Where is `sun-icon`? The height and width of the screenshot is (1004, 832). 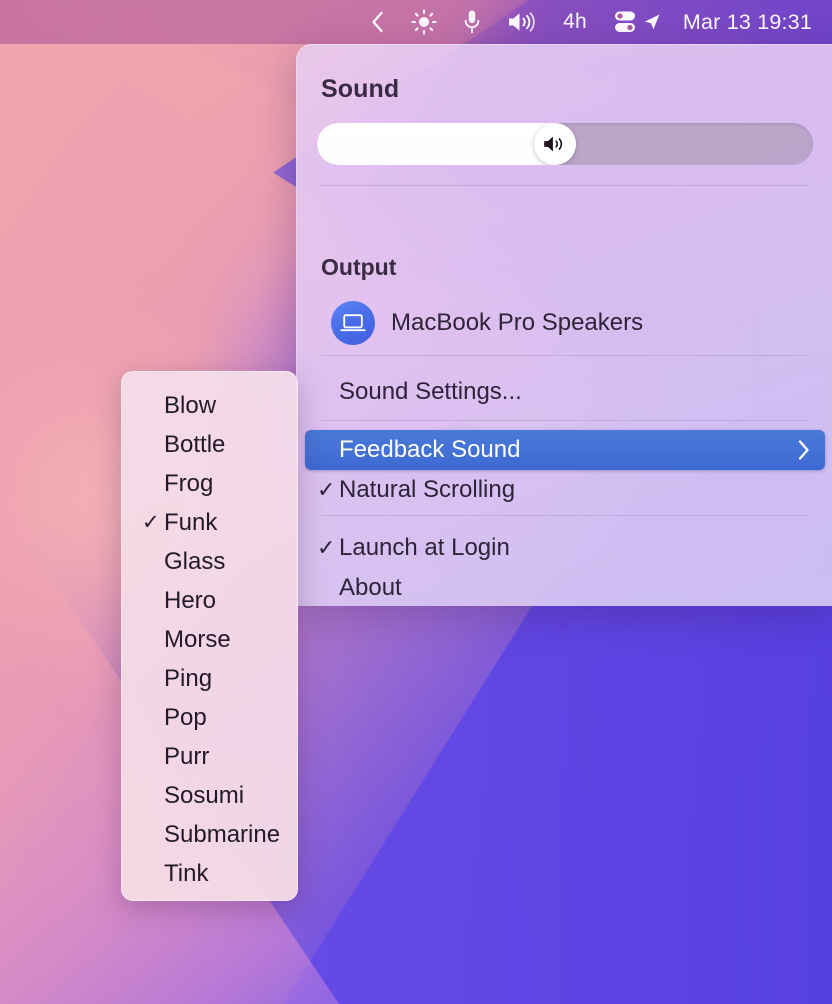
sun-icon is located at coordinates (424, 22).